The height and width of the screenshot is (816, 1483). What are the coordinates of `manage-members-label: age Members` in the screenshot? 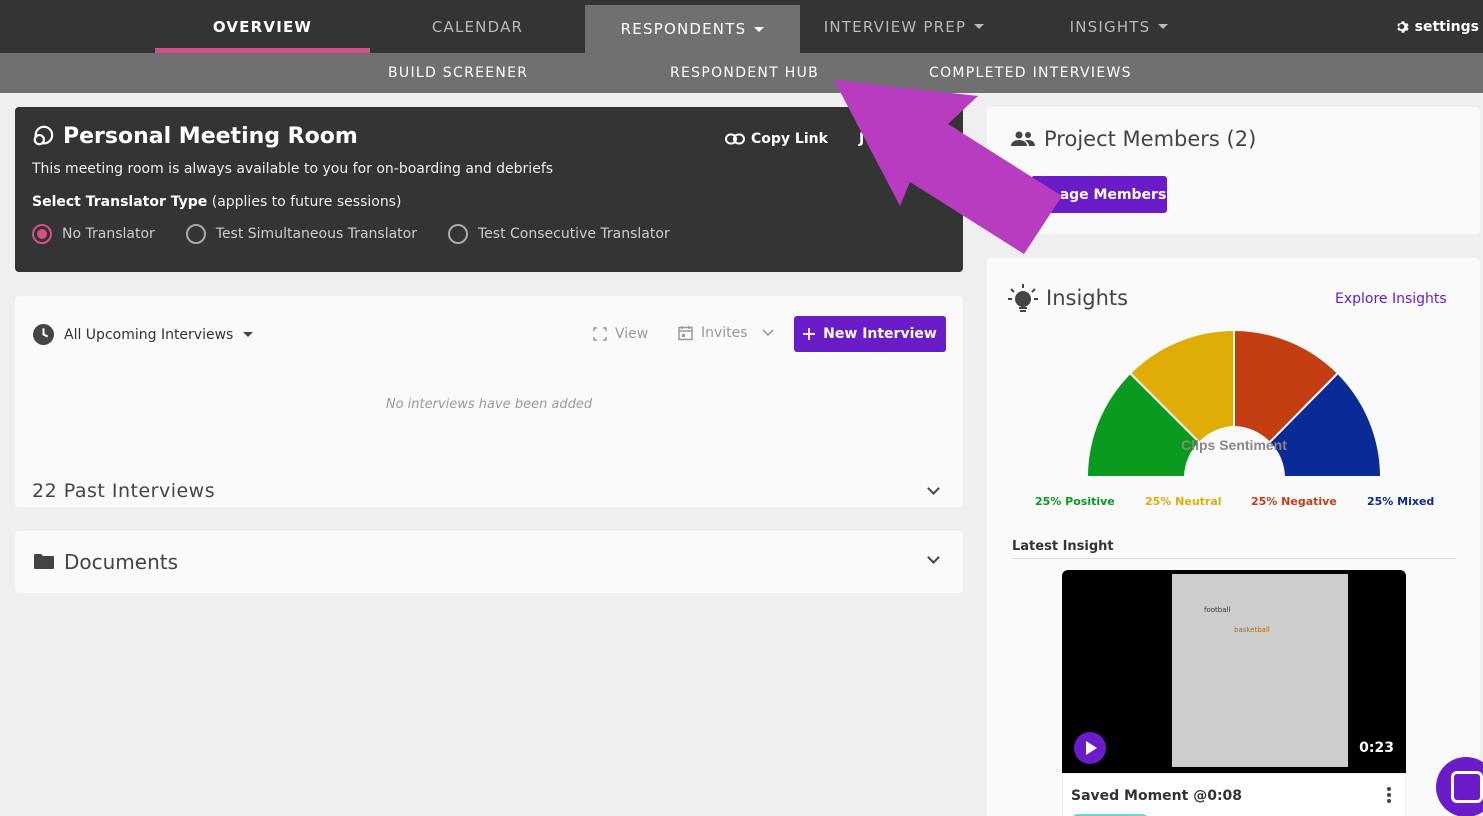 It's located at (1113, 194).